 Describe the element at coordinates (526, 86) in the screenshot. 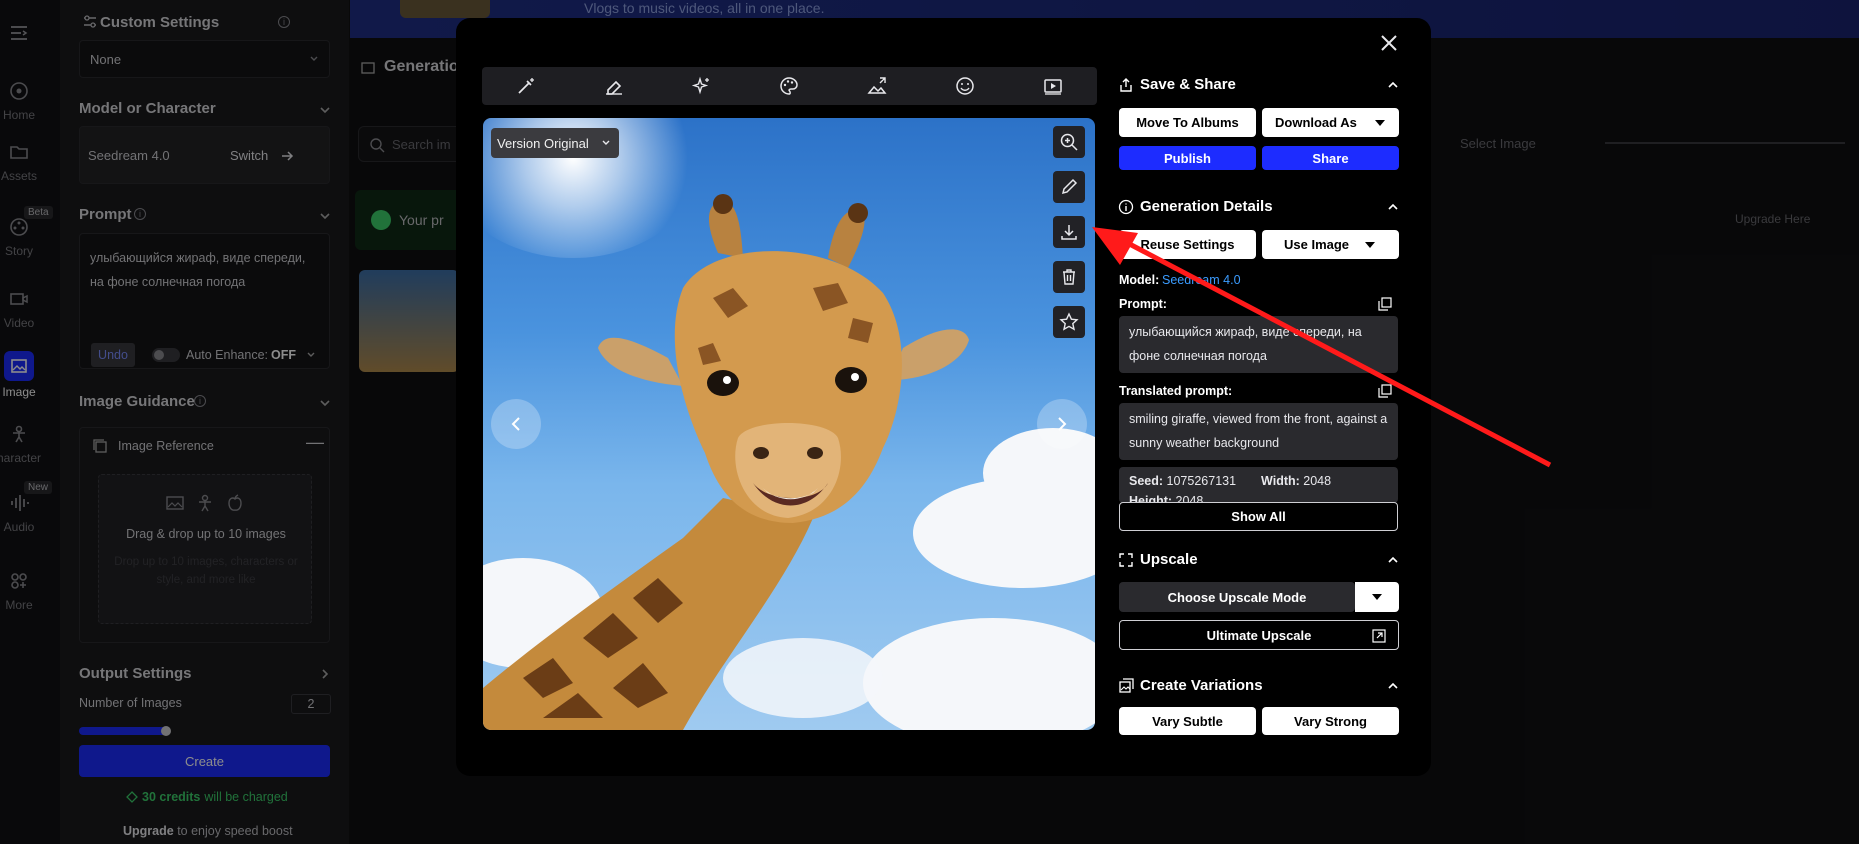

I see `magic-wand-icon` at that location.